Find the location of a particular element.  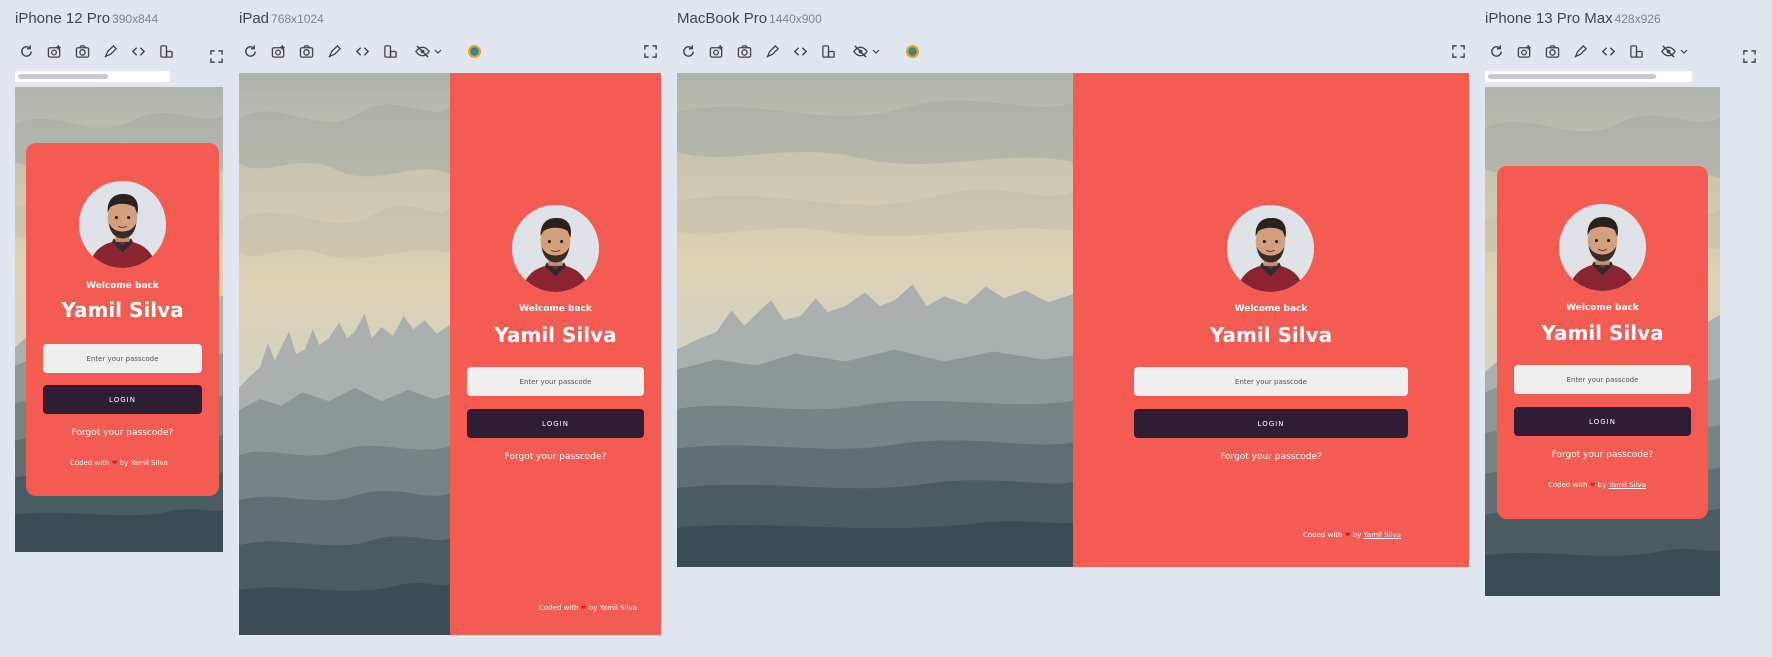

device-name: iPad is located at coordinates (254, 18).